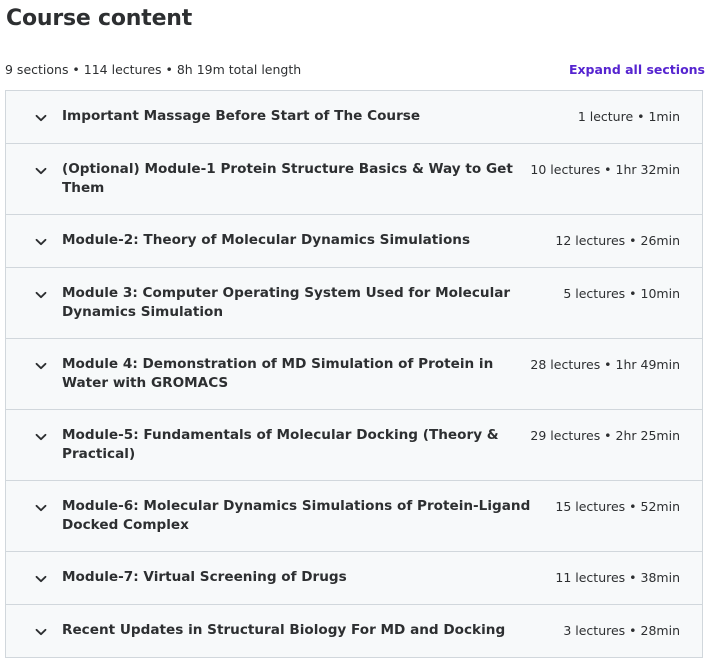  I want to click on section-meta: 11 lectures • 38min, so click(617, 577).